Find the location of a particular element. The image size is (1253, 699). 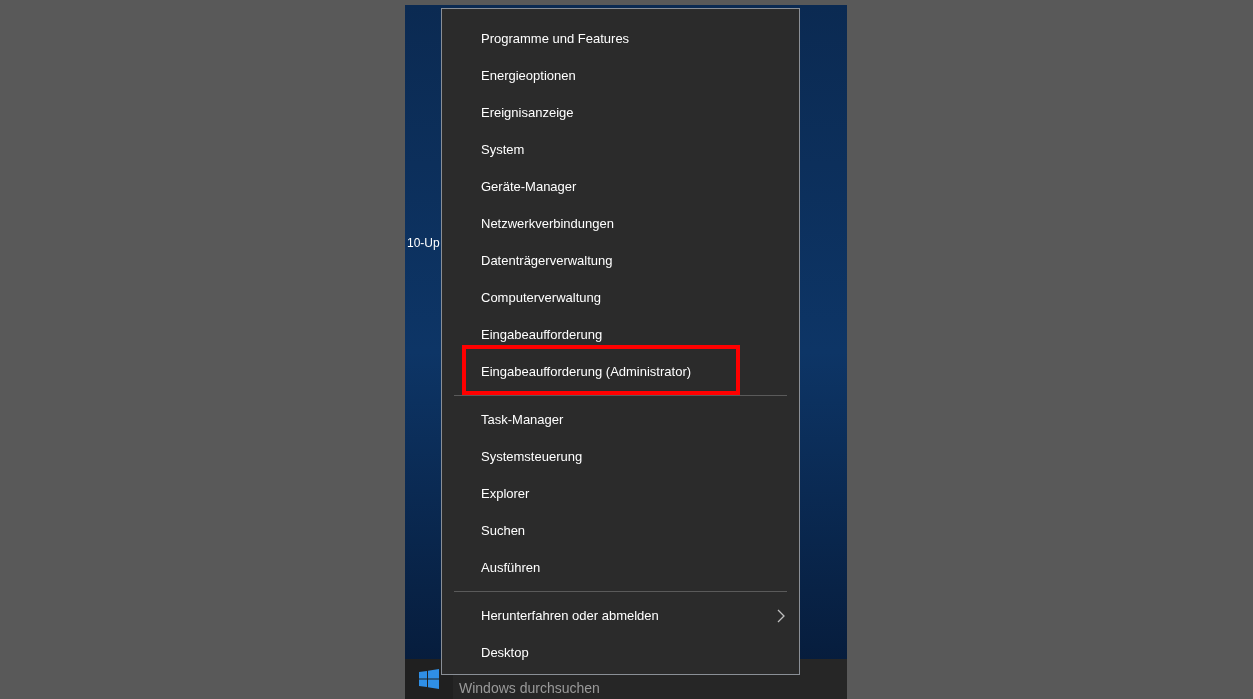

menu-item: Explorer is located at coordinates (505, 493).